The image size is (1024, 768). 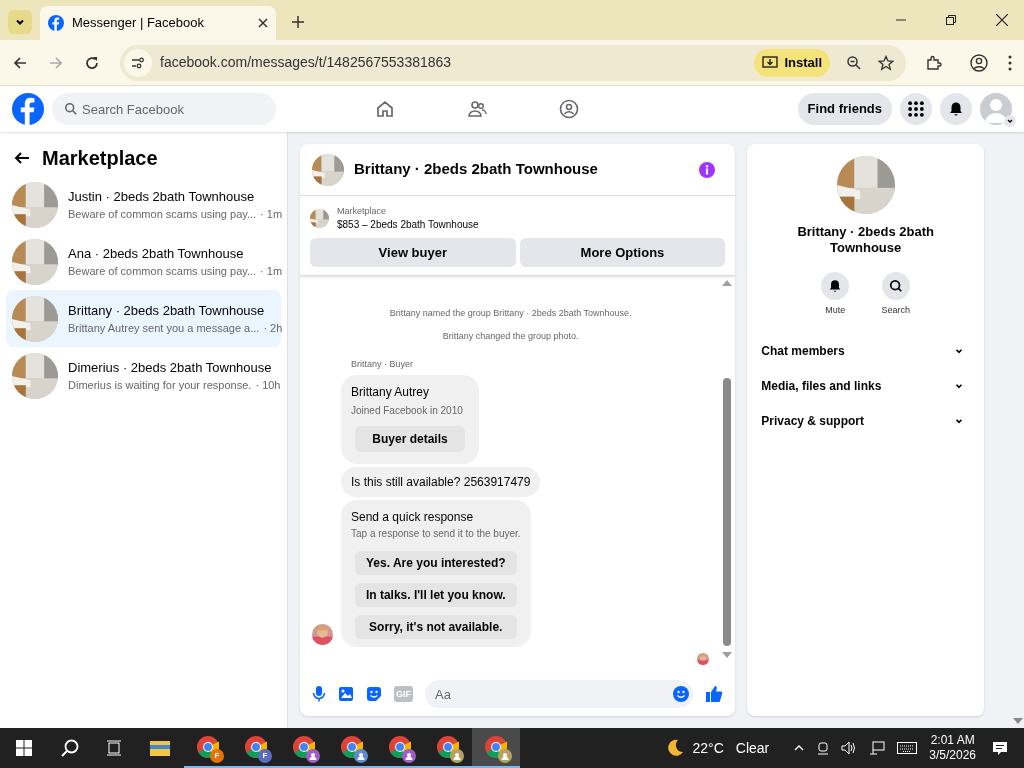 What do you see at coordinates (436, 562) in the screenshot?
I see `quick-response-button: Yes. Are you interested?` at bounding box center [436, 562].